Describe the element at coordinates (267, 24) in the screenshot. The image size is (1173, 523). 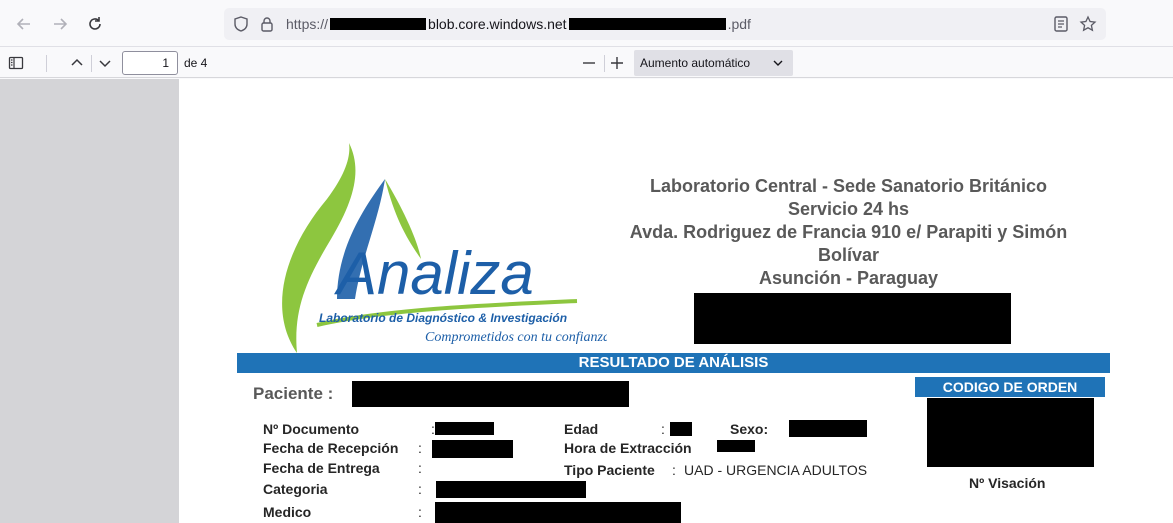
I see `lock-icon` at that location.